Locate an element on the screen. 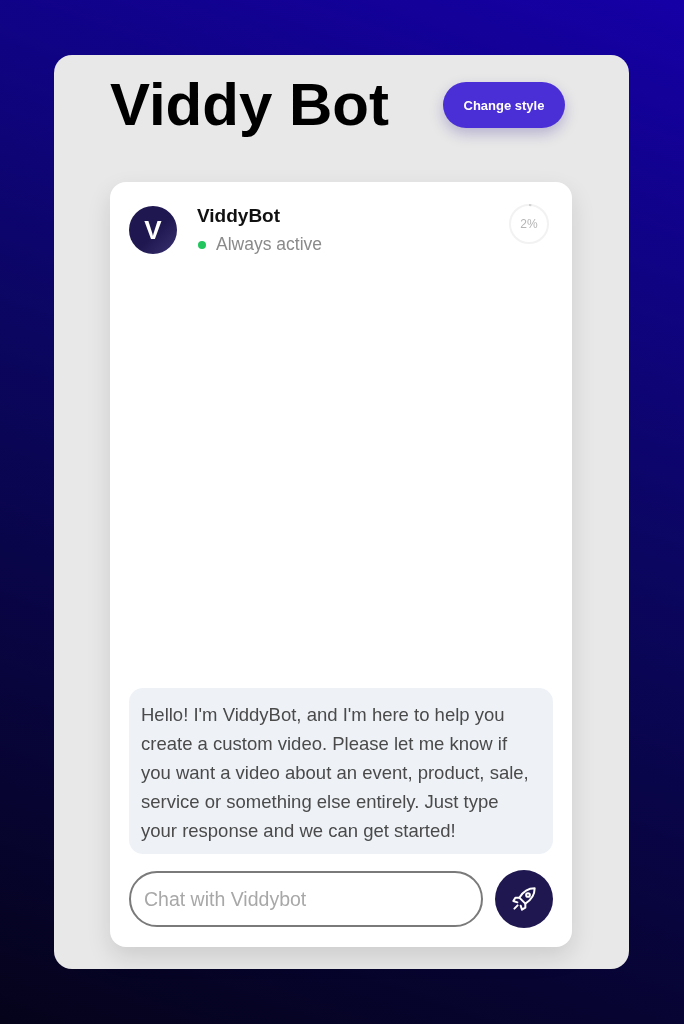 The width and height of the screenshot is (684, 1024). bot-avatar: V is located at coordinates (153, 230).